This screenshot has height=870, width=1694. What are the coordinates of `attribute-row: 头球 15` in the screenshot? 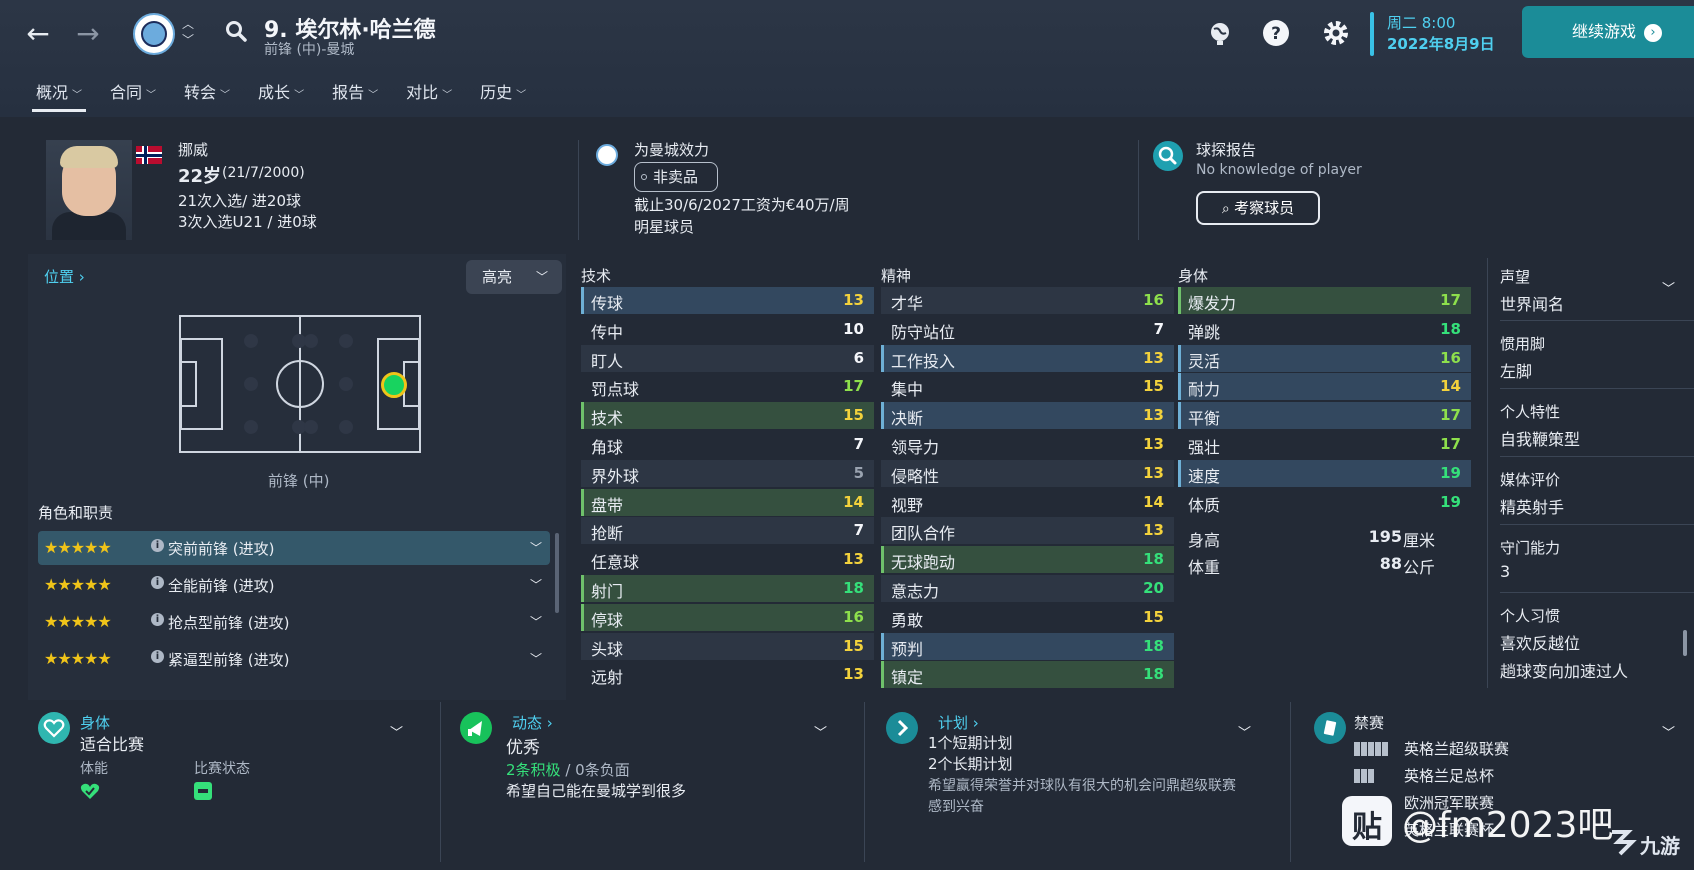 It's located at (727, 646).